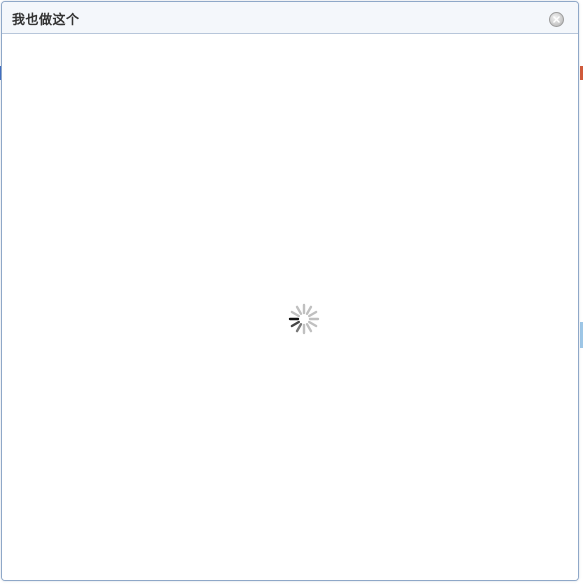  I want to click on close-button, so click(556, 19).